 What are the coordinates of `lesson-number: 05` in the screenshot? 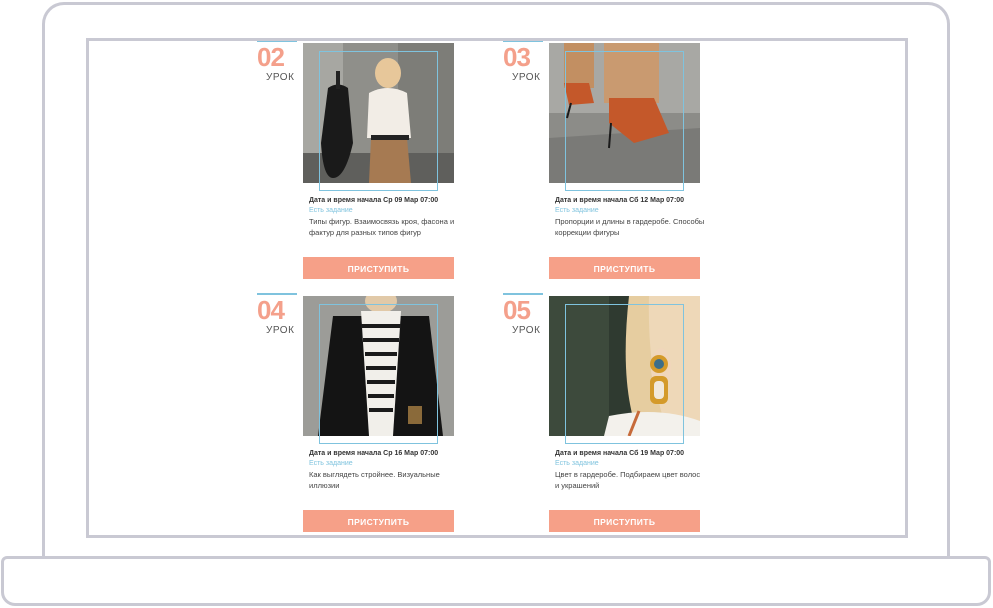 It's located at (524, 308).